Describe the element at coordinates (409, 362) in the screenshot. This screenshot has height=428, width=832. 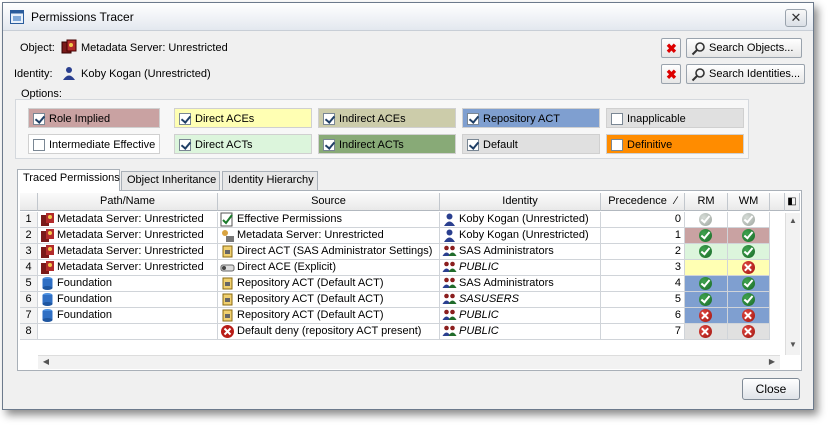
I see `horizontal-scrollbar: ◀ ▶` at that location.